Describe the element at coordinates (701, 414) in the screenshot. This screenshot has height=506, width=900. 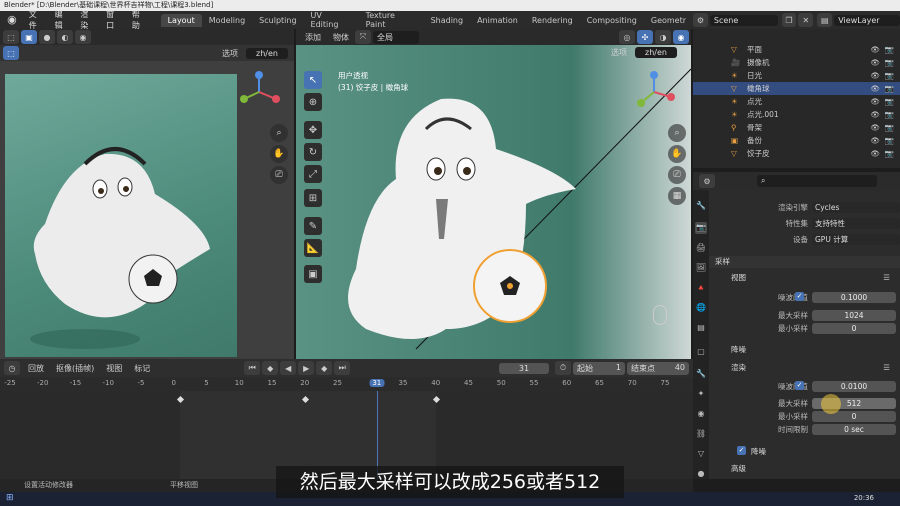
I see `physics-tab-icon: ◉` at that location.